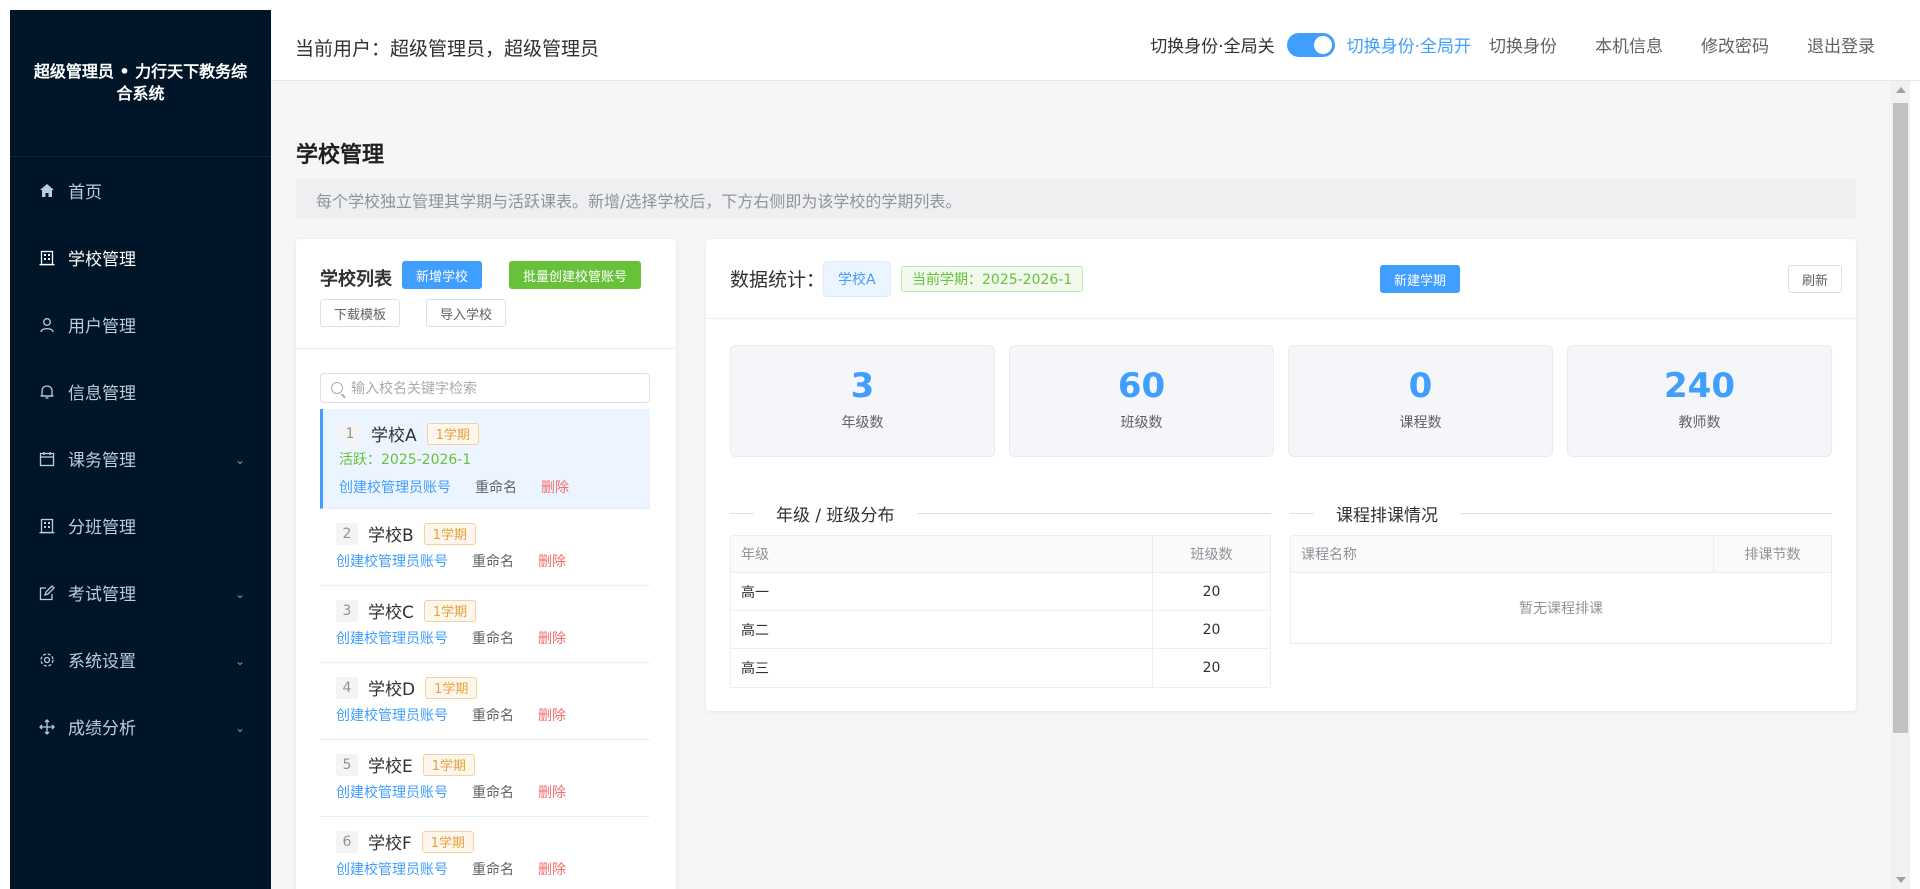 Image resolution: width=1920 pixels, height=889 pixels. What do you see at coordinates (1420, 423) in the screenshot?
I see `stat-label: 课程数` at bounding box center [1420, 423].